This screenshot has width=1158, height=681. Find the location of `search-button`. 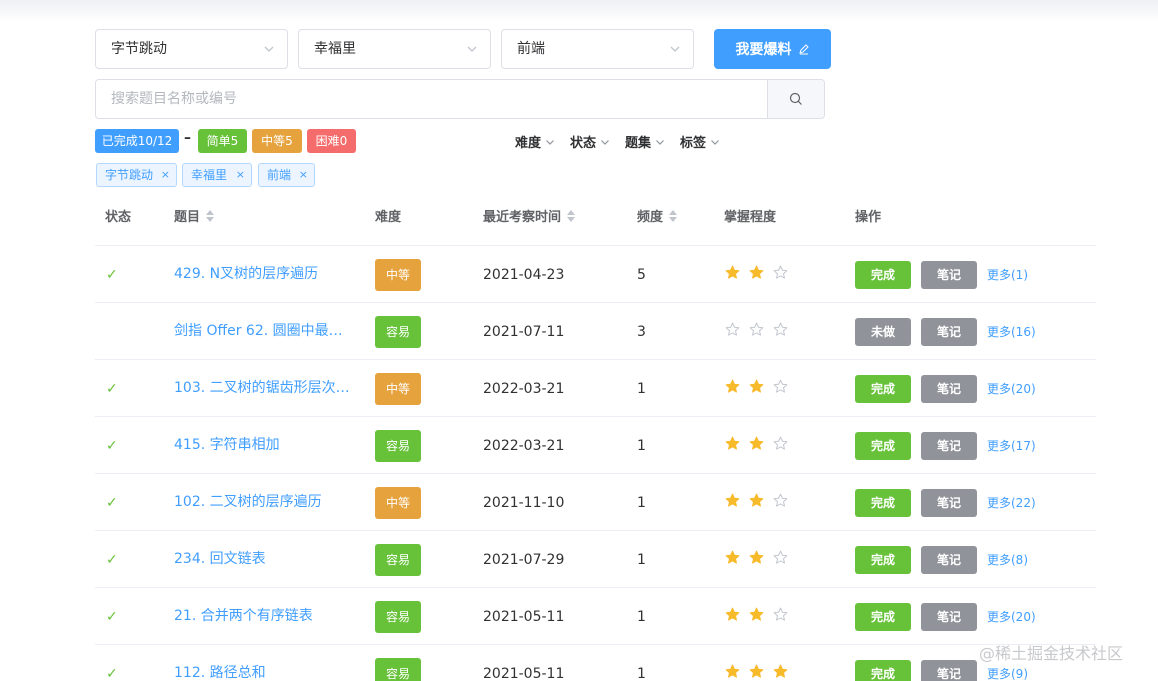

search-button is located at coordinates (795, 99).